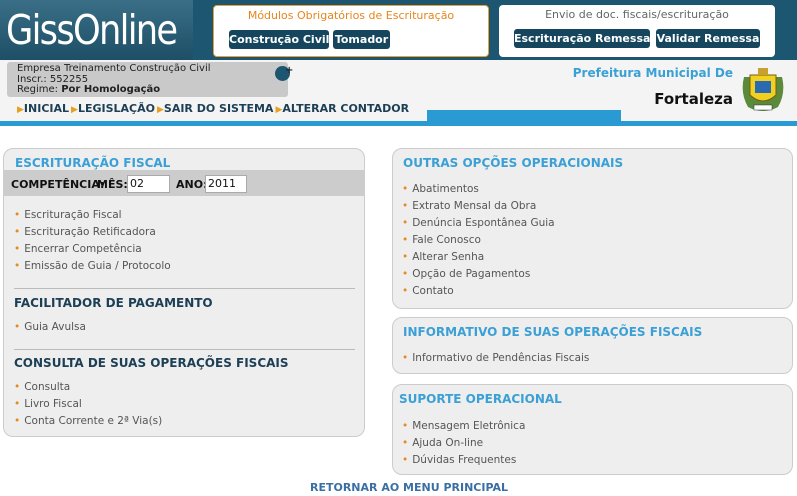 The width and height of the screenshot is (797, 496). Describe the element at coordinates (409, 487) in the screenshot. I see `retornar-menu-link: RETORNAR AO MENU PRINCIPAL` at that location.